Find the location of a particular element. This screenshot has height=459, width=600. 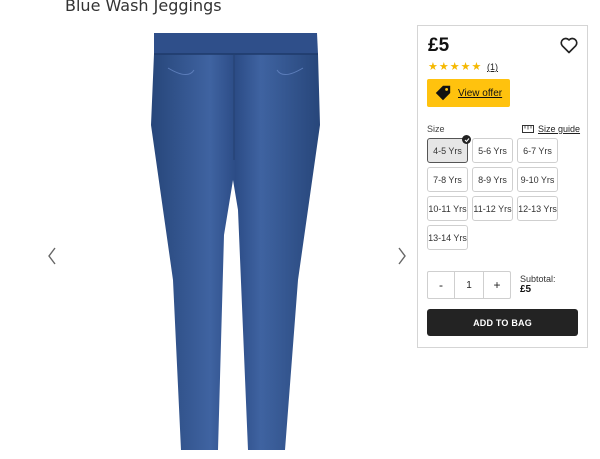

quantity-input: 1 is located at coordinates (469, 285).